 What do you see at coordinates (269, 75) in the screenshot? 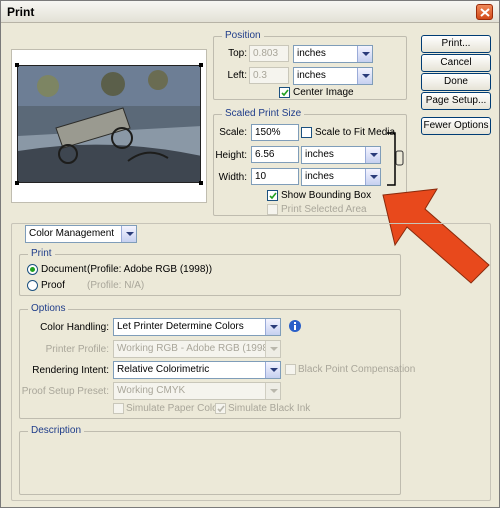
I see `left-input: 0.3` at bounding box center [269, 75].